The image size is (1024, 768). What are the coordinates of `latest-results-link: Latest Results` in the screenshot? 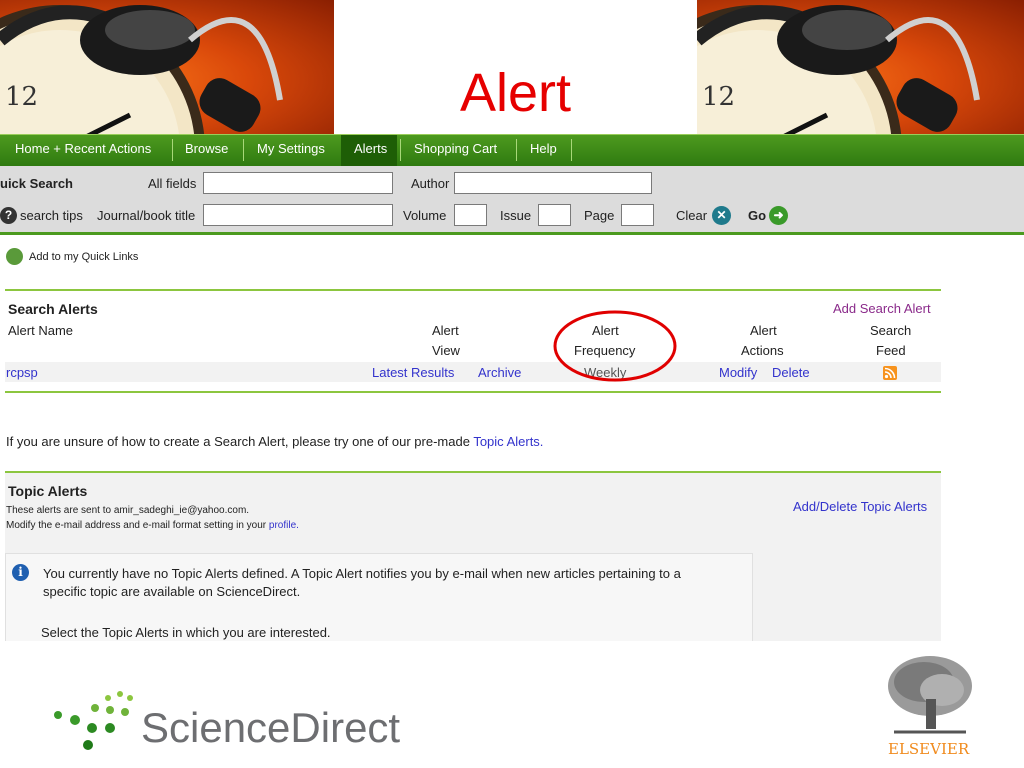 It's located at (413, 372).